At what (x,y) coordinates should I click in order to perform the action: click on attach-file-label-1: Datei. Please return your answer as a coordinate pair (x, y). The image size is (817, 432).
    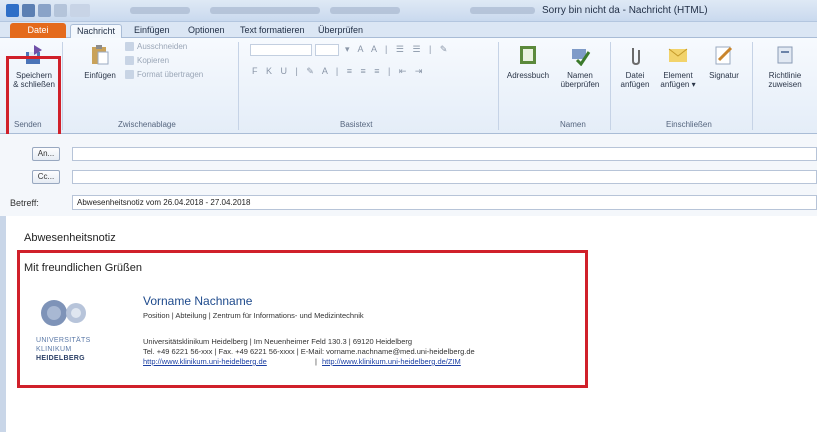
    Looking at the image, I should click on (635, 75).